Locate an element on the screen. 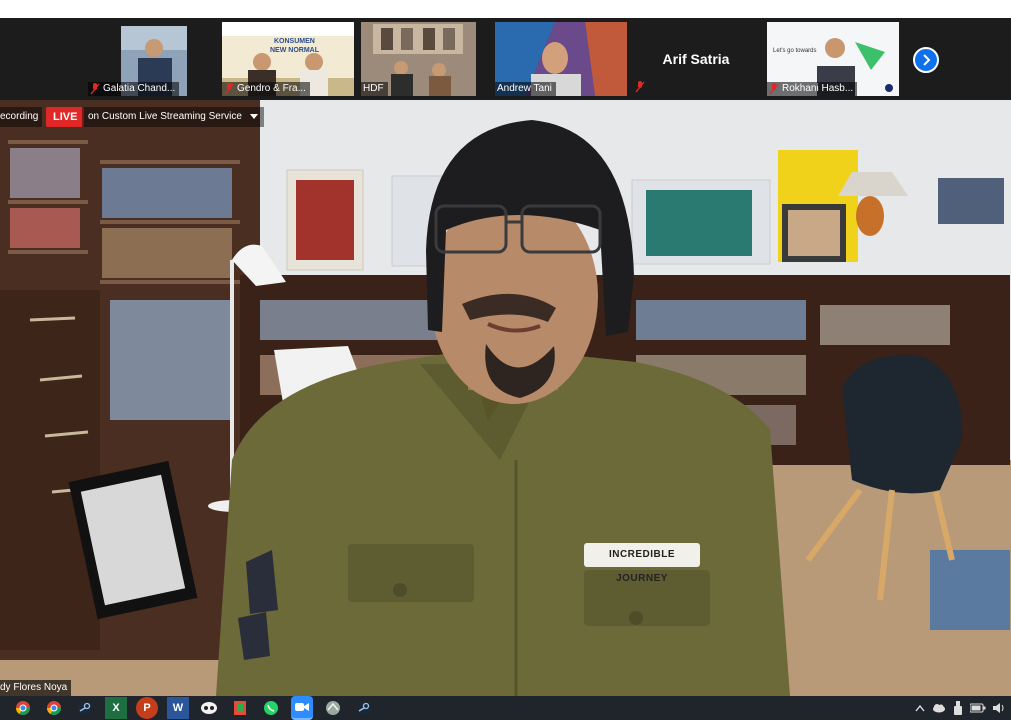 The image size is (1011, 720). active-speaker-name-tag: dy Flores Noya is located at coordinates (36, 688).